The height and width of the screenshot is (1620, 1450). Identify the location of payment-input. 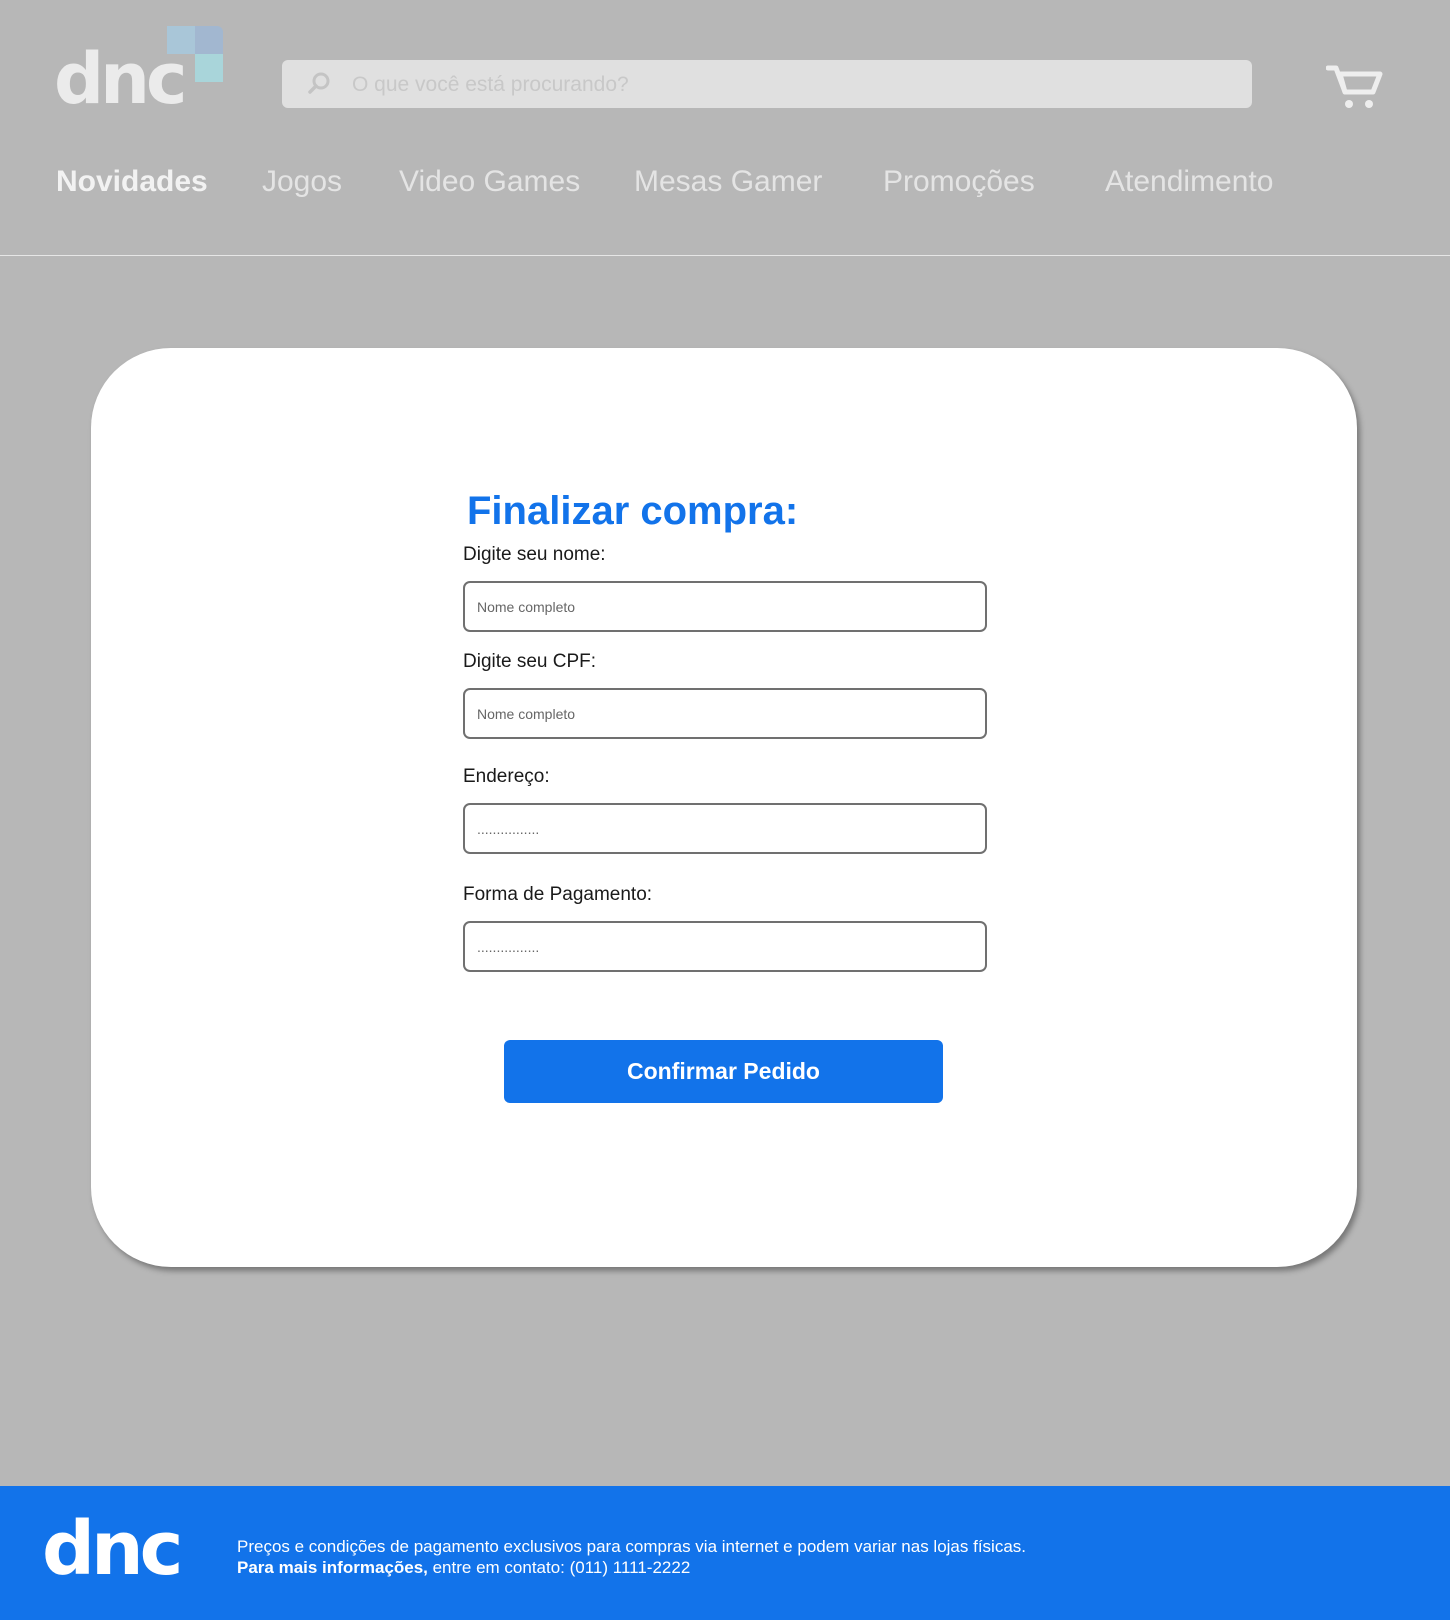
(725, 946).